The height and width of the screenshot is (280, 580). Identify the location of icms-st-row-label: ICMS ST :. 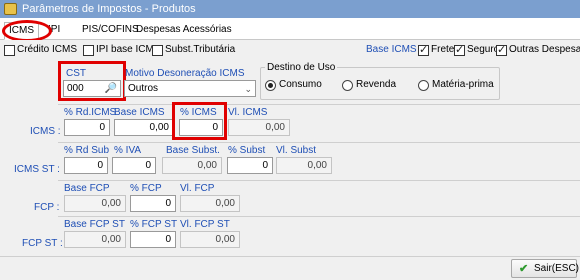
(37, 169).